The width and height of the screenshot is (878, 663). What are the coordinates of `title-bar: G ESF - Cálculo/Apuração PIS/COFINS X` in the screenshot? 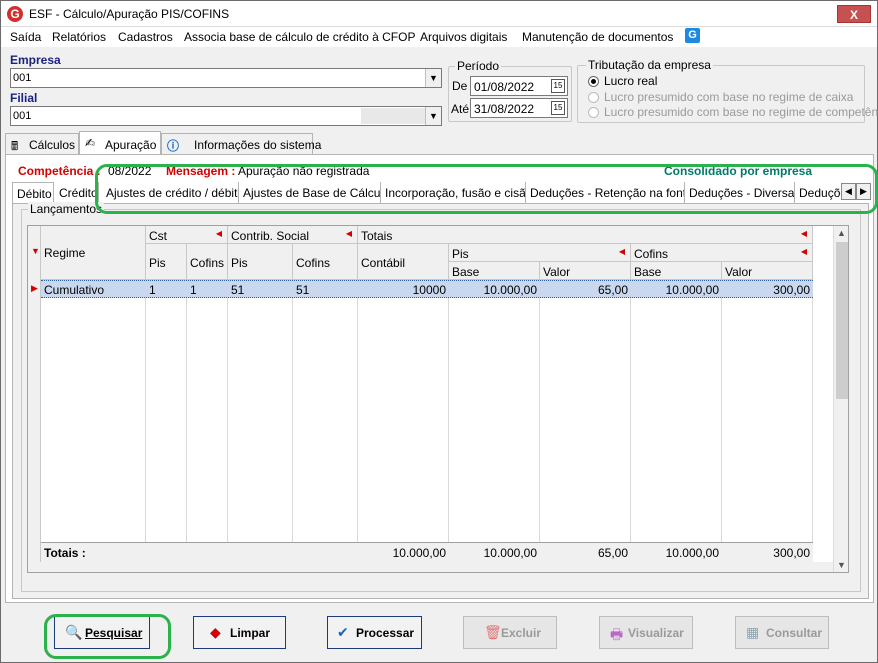 It's located at (439, 14).